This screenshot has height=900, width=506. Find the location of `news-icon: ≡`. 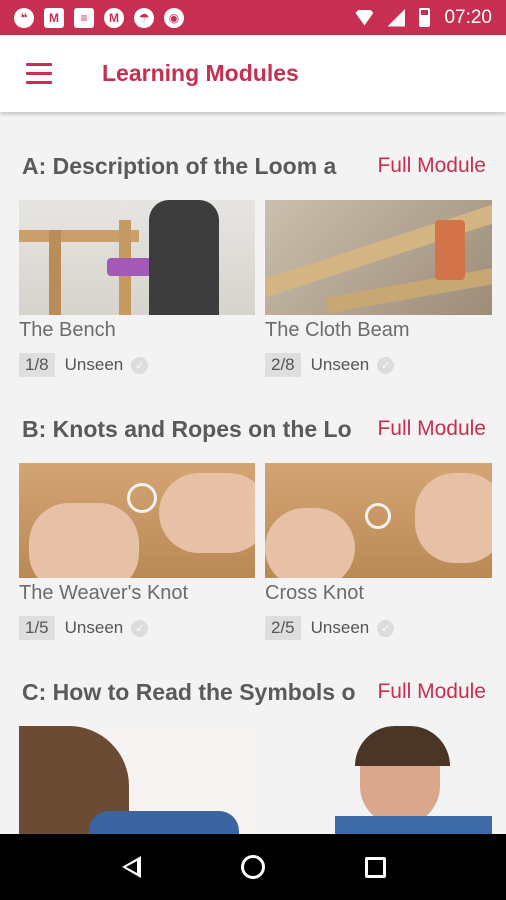

news-icon: ≡ is located at coordinates (84, 17).